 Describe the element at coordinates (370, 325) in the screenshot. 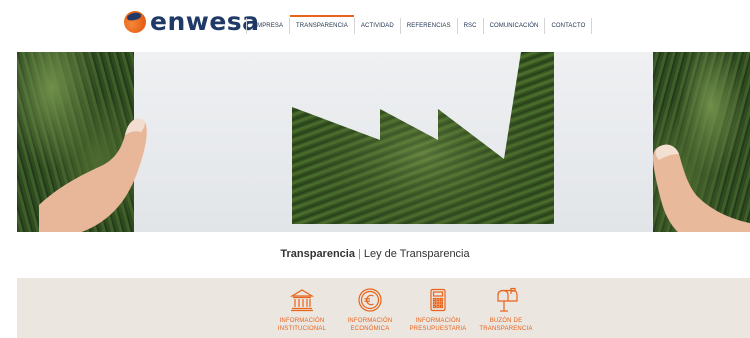

I see `section-label: INFORMACIÓN ECONÓMICA` at that location.